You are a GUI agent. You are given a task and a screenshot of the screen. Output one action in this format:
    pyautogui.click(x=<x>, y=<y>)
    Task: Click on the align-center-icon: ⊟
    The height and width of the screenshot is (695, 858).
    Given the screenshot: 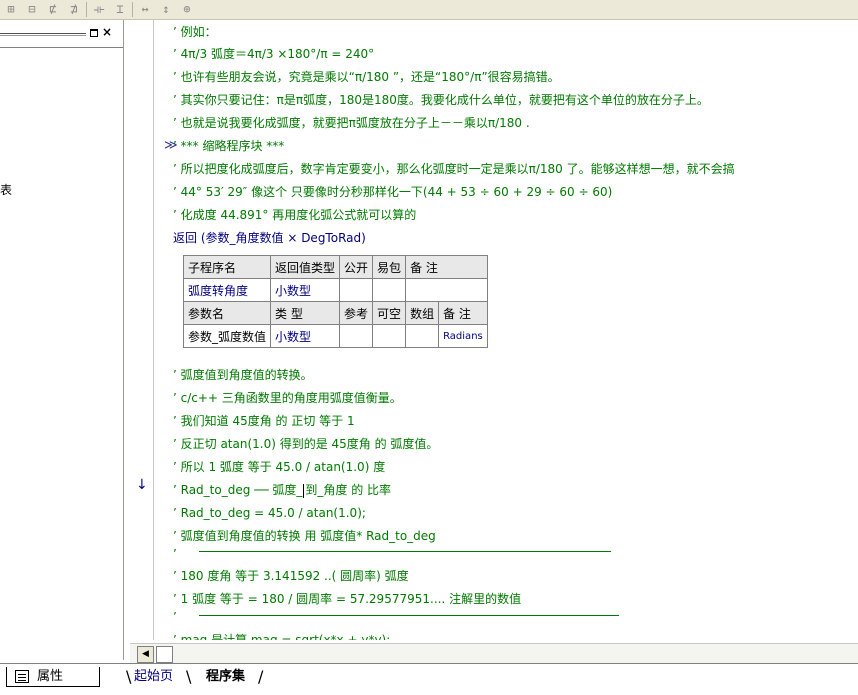 What is the action you would take?
    pyautogui.click(x=32, y=9)
    